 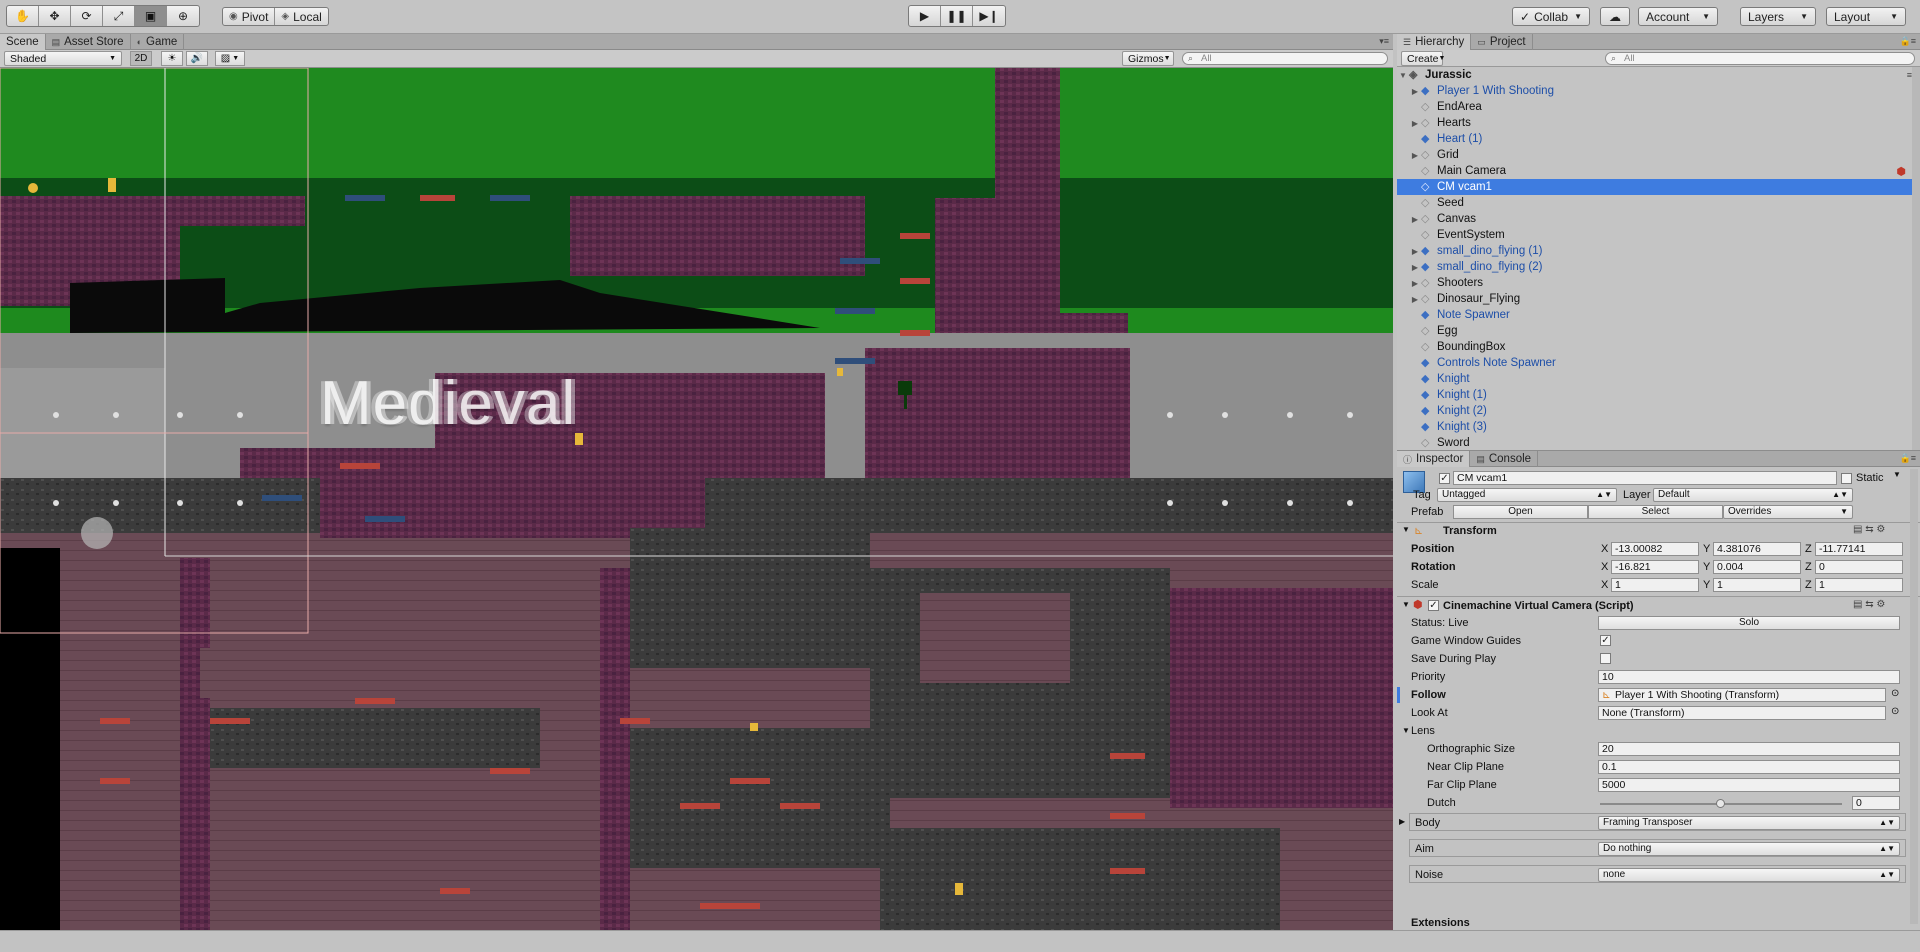 I want to click on hierarchy-row: ▶◆small_dino_flying (1)›, so click(x=1658, y=251).